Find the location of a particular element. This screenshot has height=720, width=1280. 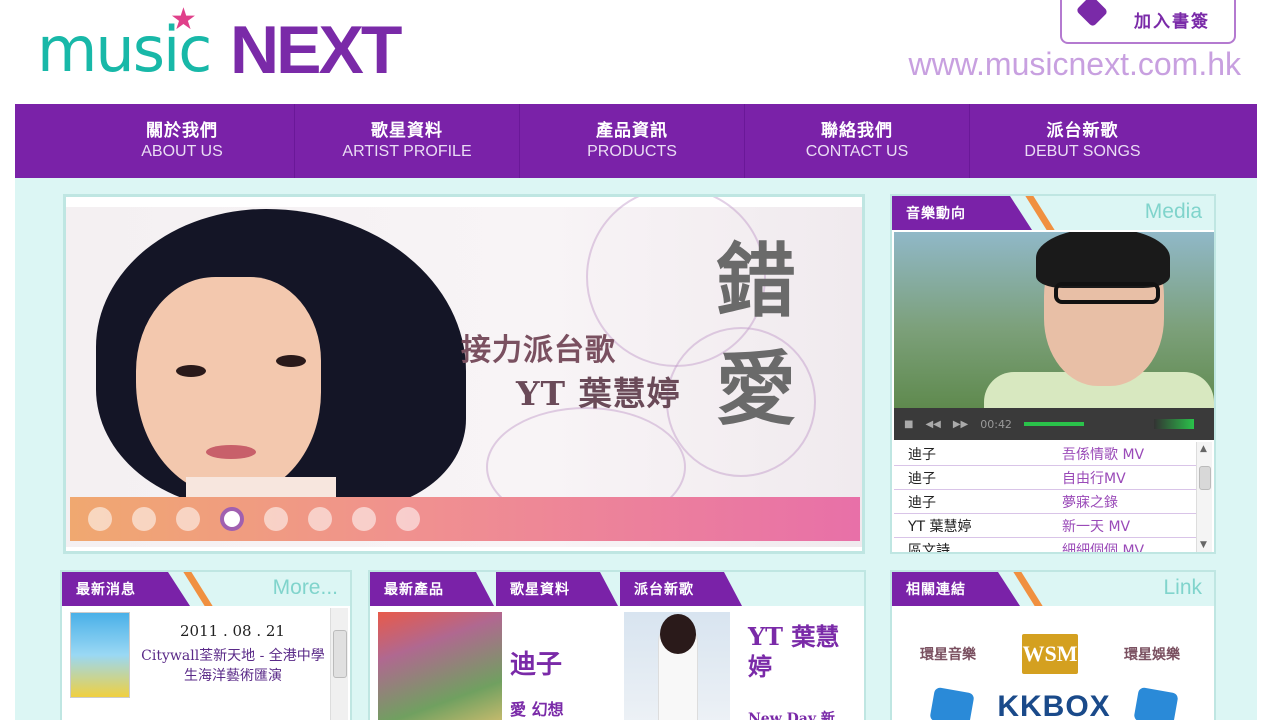

playlist-song: 新一天 MV is located at coordinates (1096, 526).